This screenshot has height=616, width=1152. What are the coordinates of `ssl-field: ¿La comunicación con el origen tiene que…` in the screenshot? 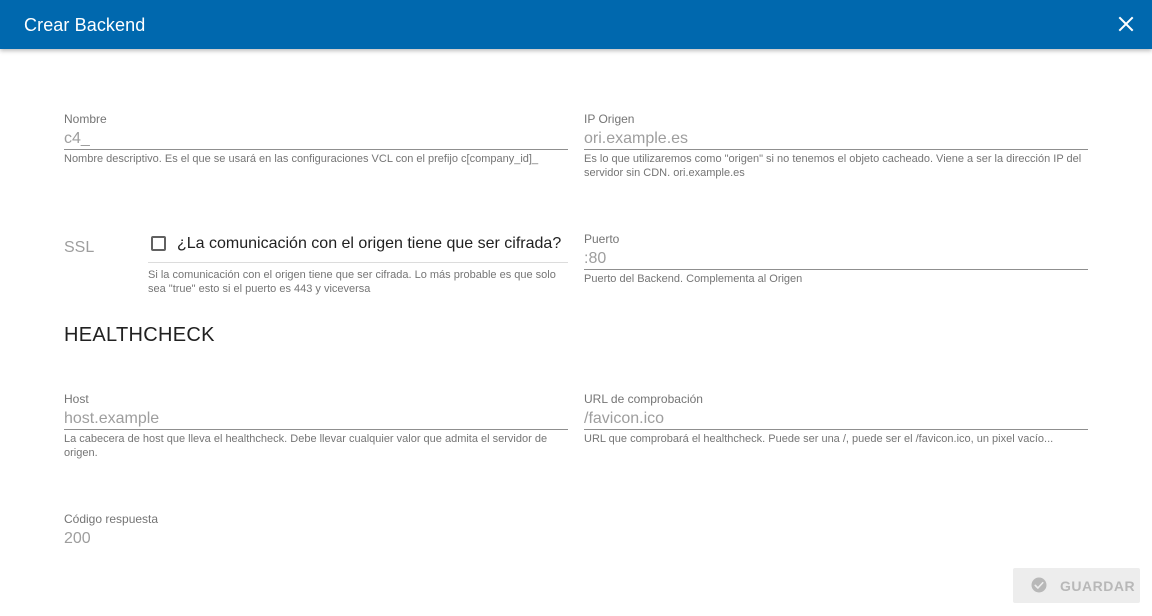 It's located at (358, 263).